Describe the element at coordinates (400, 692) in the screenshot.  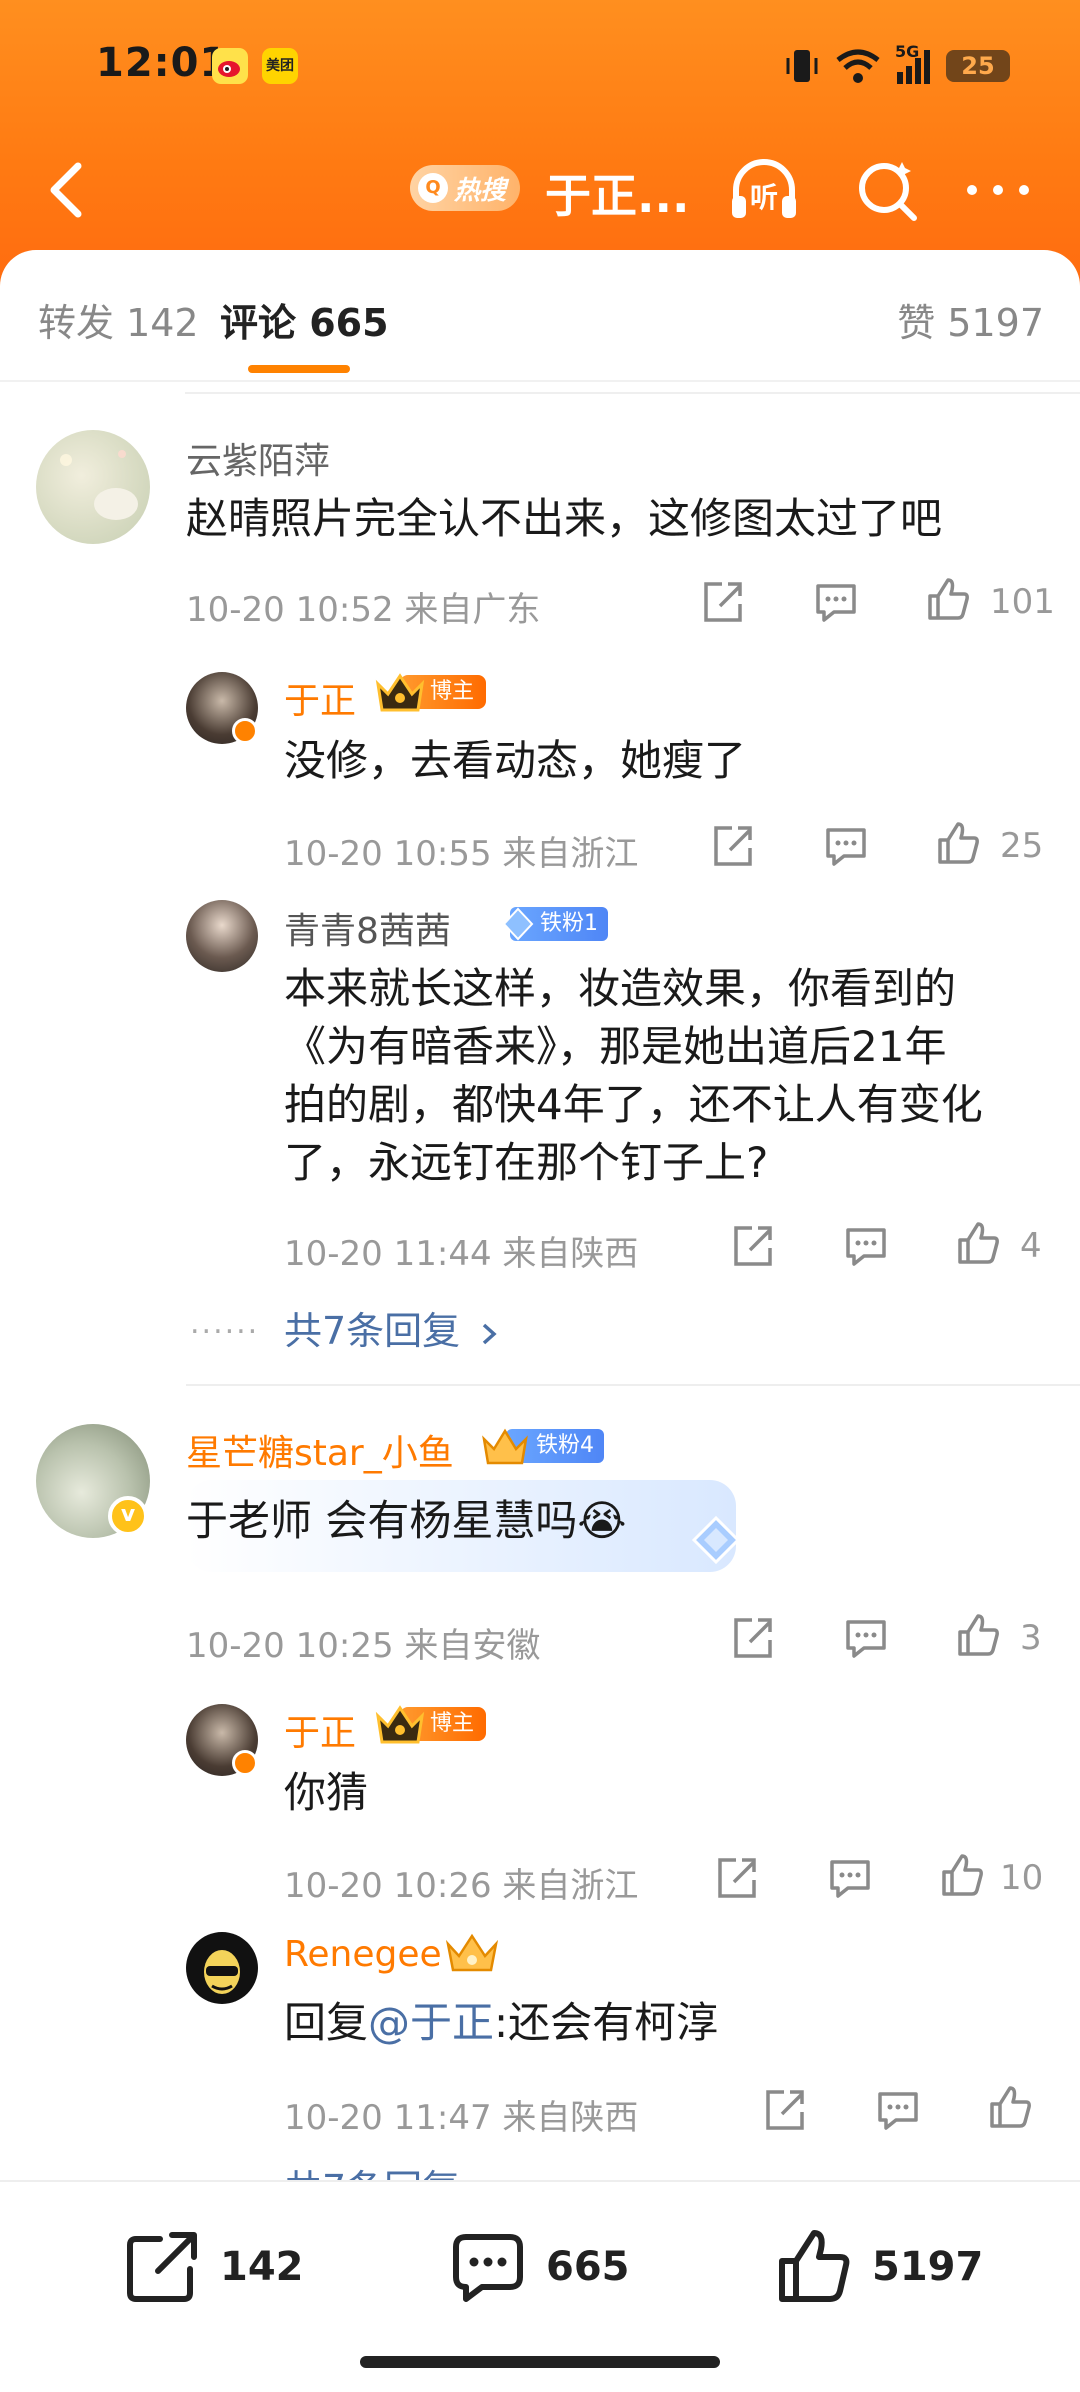
I see `crown-icon` at that location.